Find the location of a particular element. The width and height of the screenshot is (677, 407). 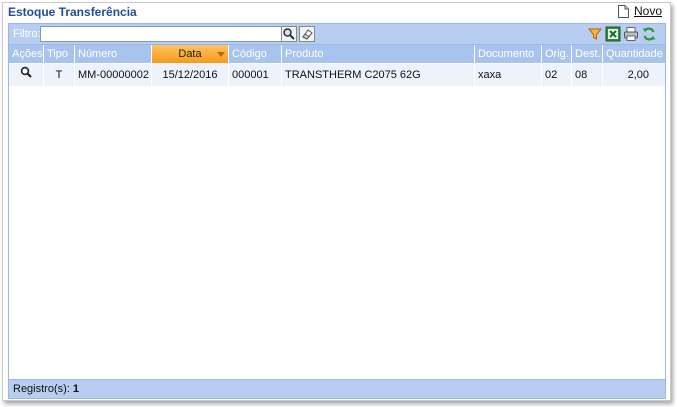

excel-icon is located at coordinates (613, 34).